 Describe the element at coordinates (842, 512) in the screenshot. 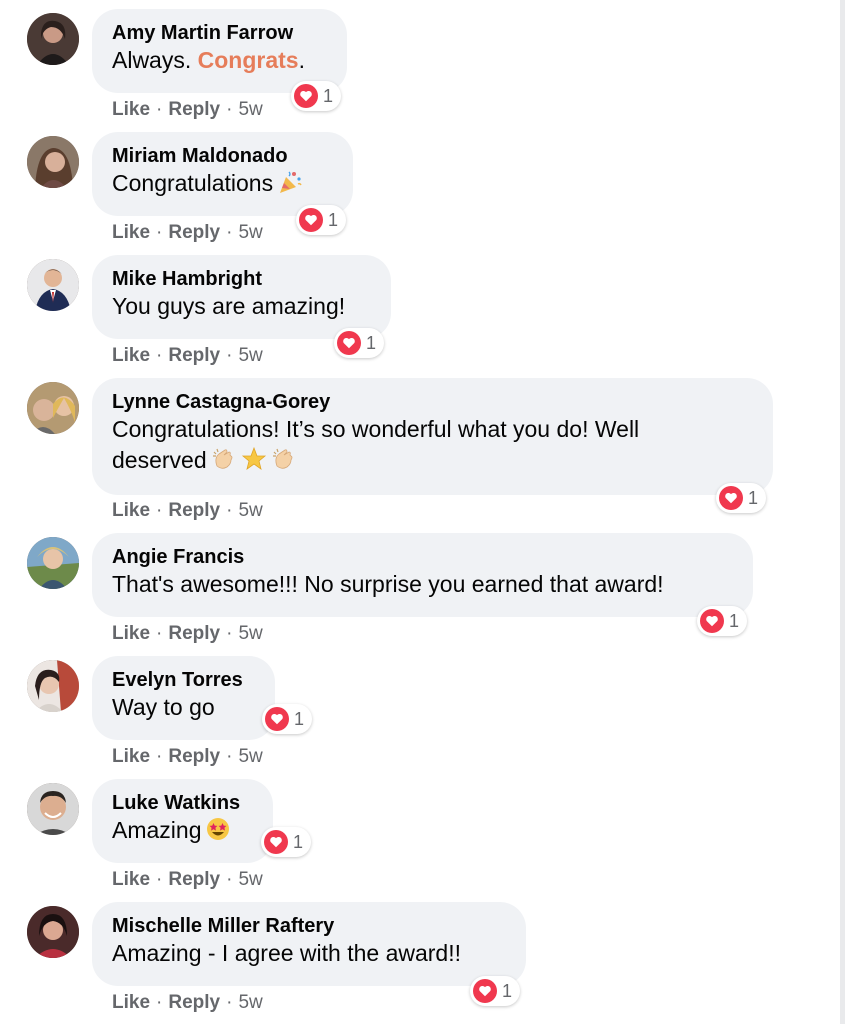

I see `page-edge` at that location.